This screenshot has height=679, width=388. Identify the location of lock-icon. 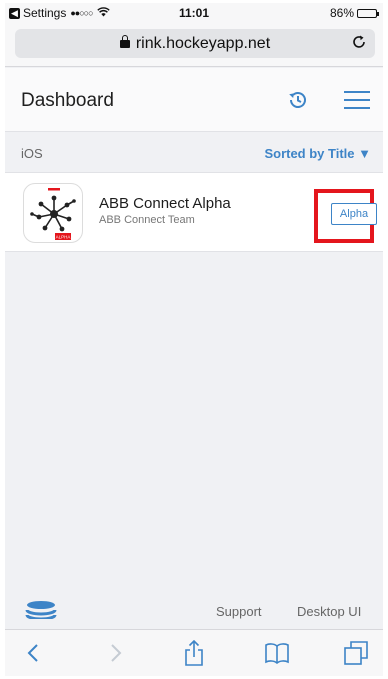
(124, 41).